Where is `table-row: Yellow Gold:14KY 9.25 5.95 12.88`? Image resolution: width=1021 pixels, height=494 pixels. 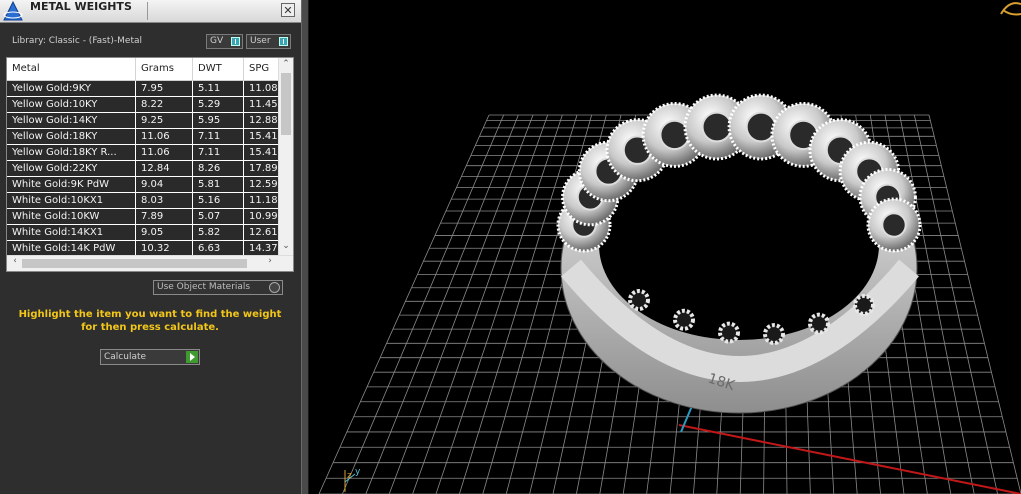 table-row: Yellow Gold:14KY 9.25 5.95 12.88 is located at coordinates (145, 121).